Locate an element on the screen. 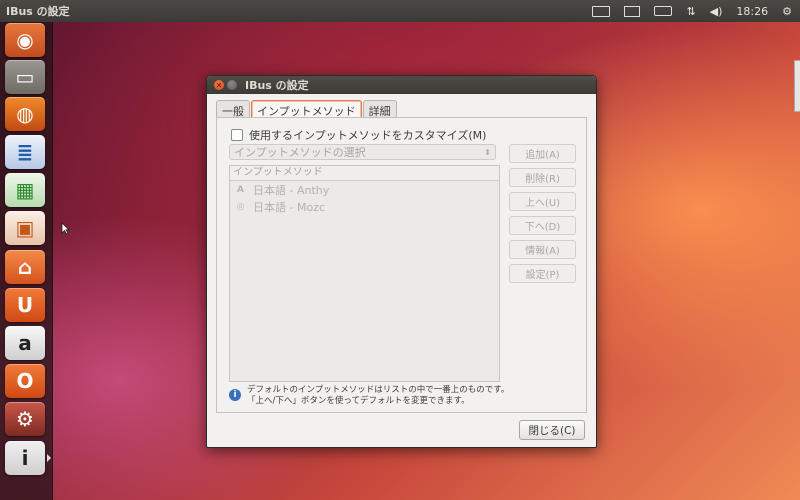 The height and width of the screenshot is (500, 800). list-header: インプットメソッド is located at coordinates (364, 173).